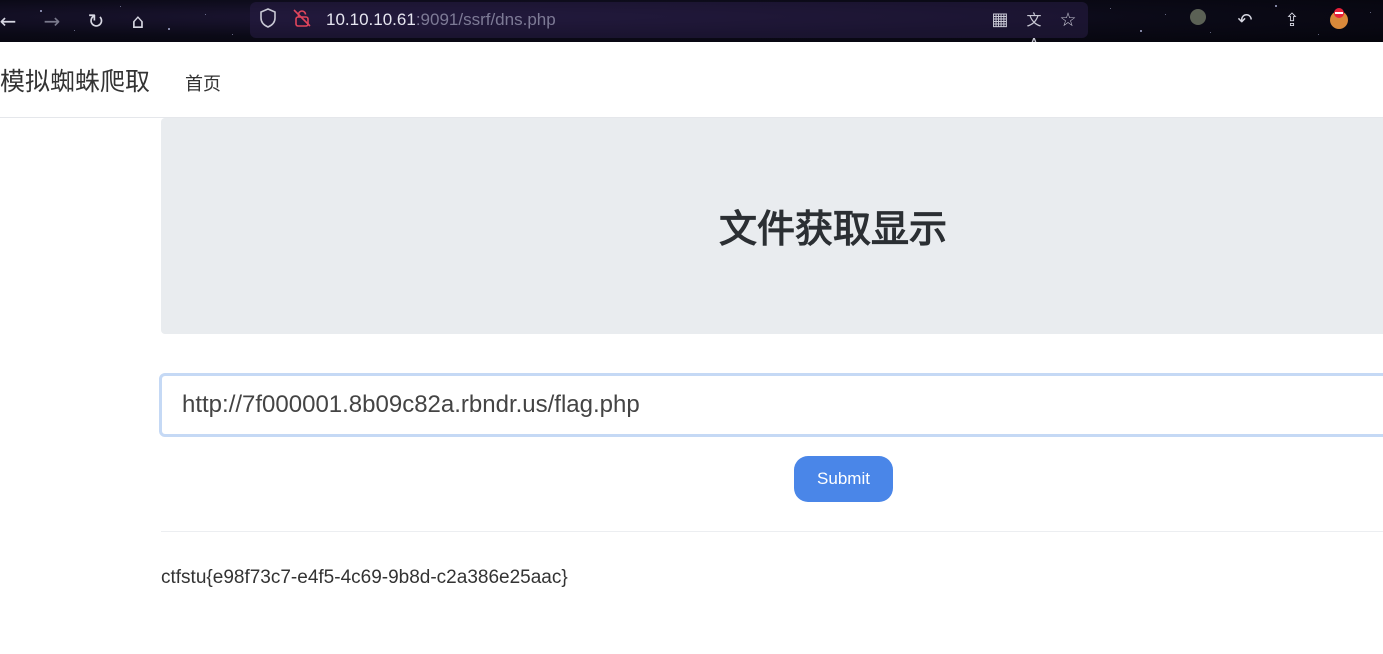  What do you see at coordinates (371, 19) in the screenshot?
I see `url-host: 10.10.10.61` at bounding box center [371, 19].